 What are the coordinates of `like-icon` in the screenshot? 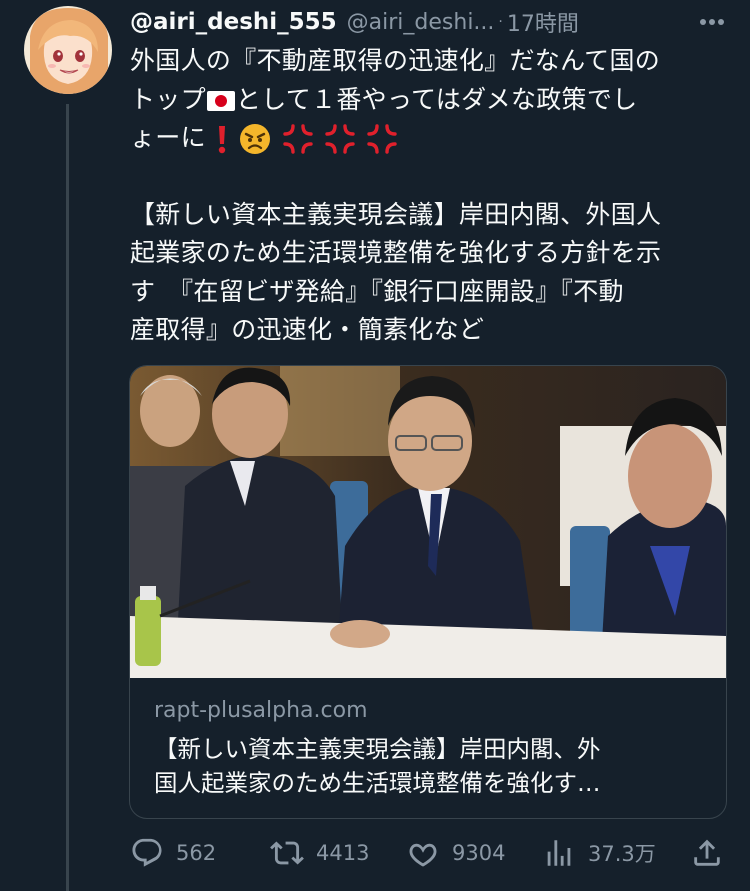 It's located at (423, 855).